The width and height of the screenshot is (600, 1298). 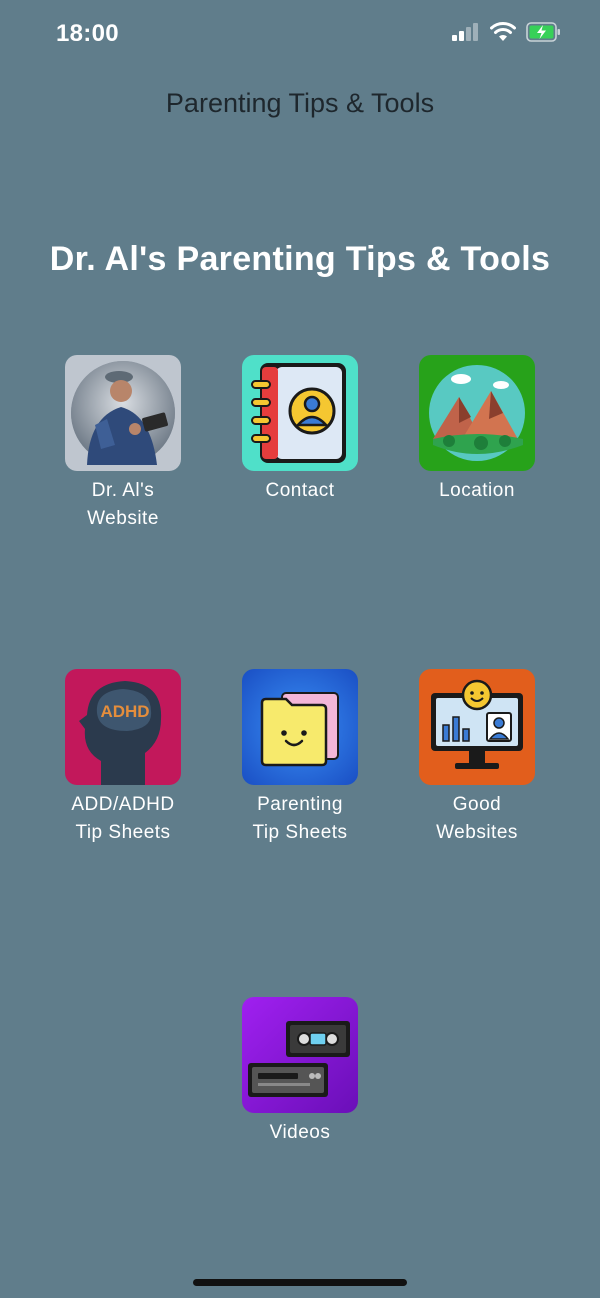 I want to click on tile-label: Good Websites, so click(x=477, y=819).